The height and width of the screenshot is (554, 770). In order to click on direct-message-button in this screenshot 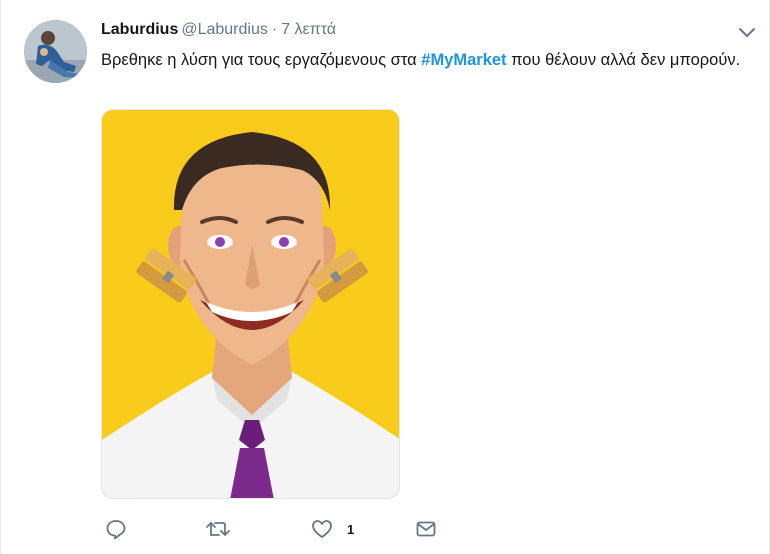, I will do `click(426, 529)`.